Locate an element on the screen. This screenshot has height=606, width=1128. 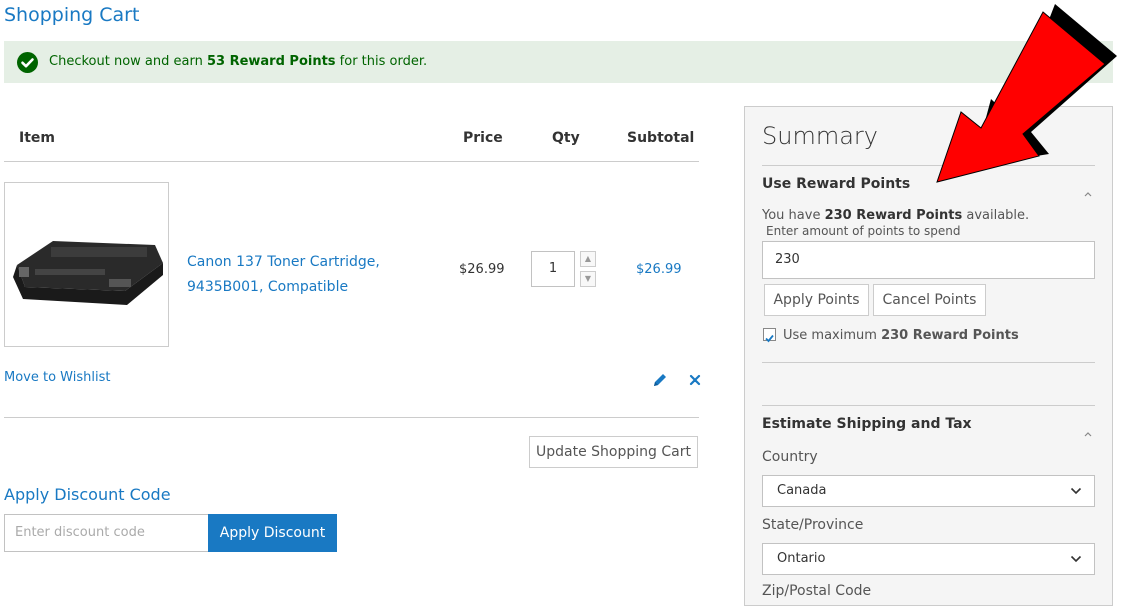
remove-item-icon is located at coordinates (695, 379).